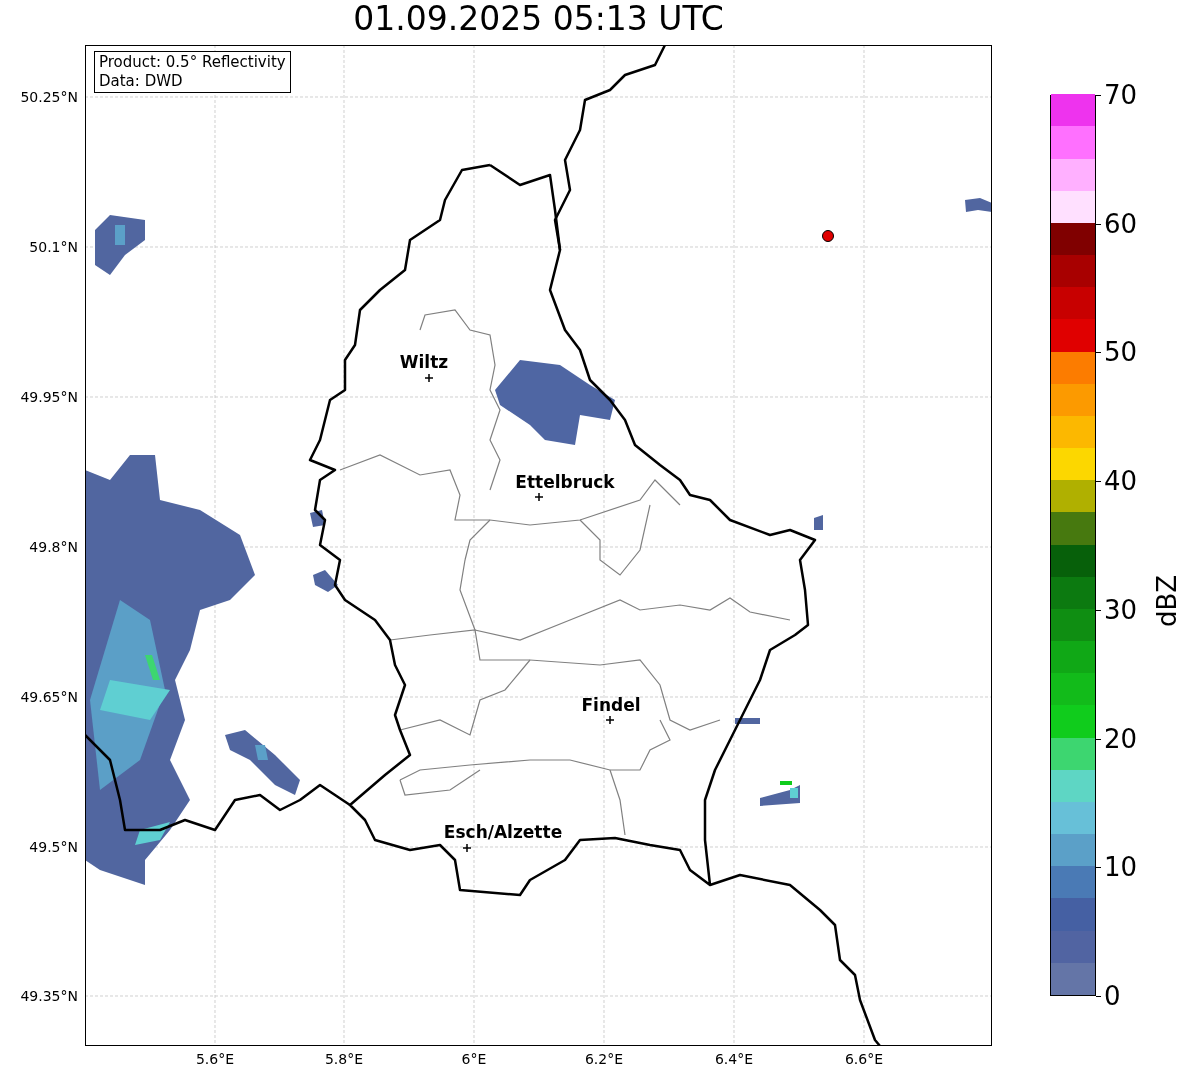  What do you see at coordinates (53, 547) in the screenshot?
I see `latitude-label: 49.8°N` at bounding box center [53, 547].